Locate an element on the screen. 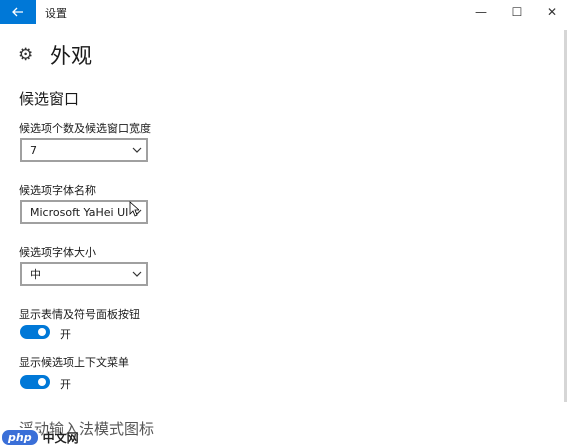  back-arrow-icon is located at coordinates (17, 12).